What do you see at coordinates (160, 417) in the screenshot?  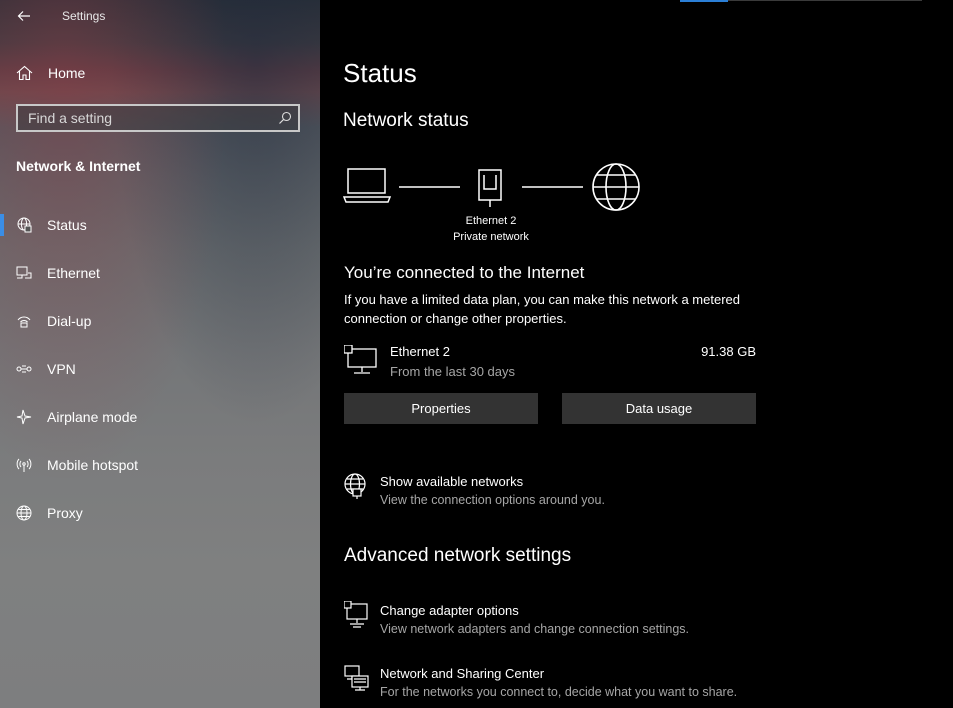 I see `sidebar-item-airplane-mode: Airplane mode` at bounding box center [160, 417].